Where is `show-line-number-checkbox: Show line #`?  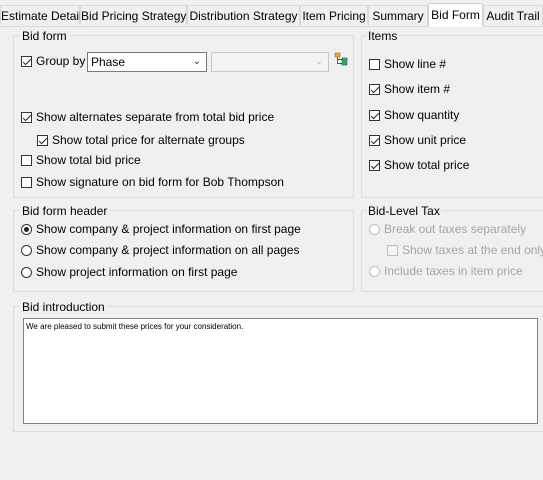 show-line-number-checkbox: Show line # is located at coordinates (407, 64).